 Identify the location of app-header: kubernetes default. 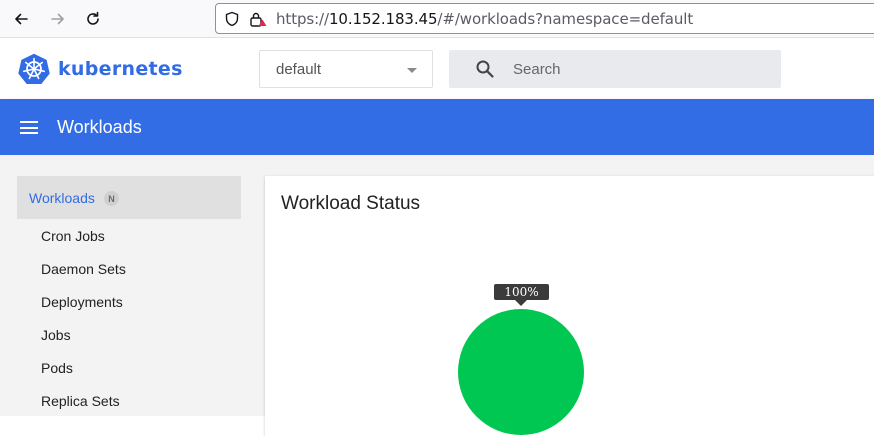
(437, 69).